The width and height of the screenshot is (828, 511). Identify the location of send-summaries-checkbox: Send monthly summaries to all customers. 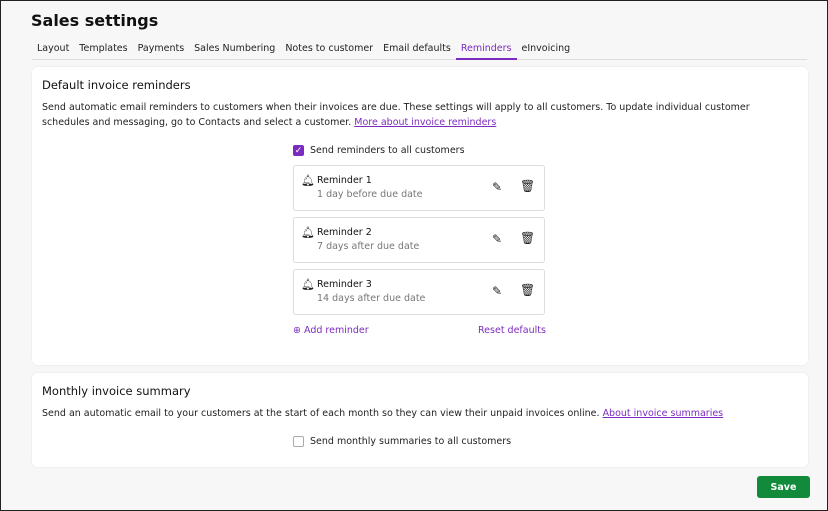
(402, 441).